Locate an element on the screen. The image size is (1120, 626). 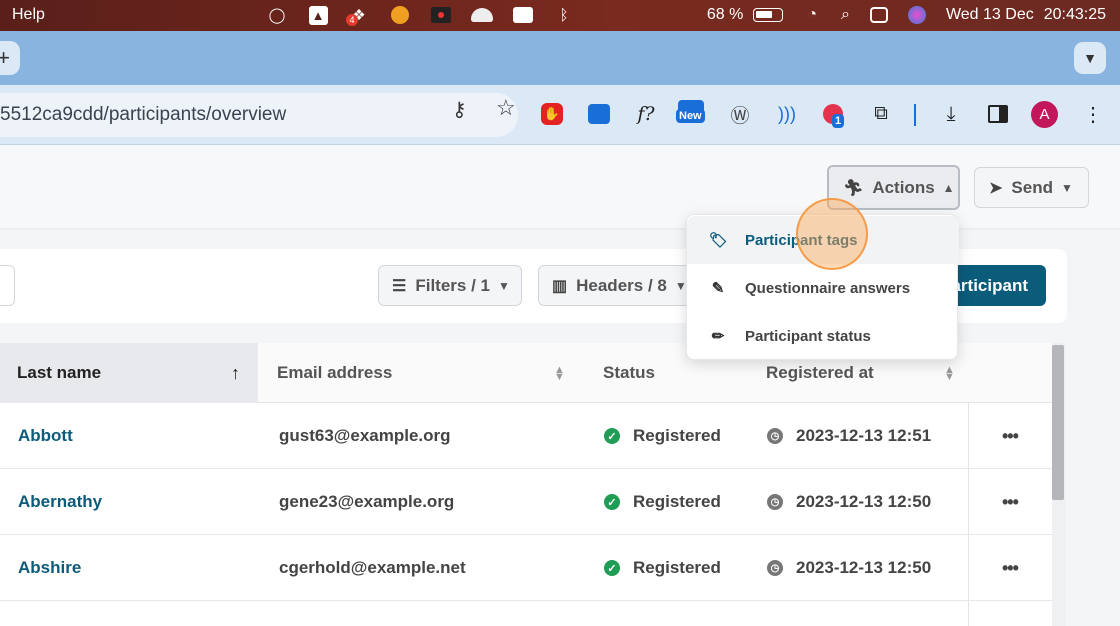
new-badge: New is located at coordinates (690, 116).